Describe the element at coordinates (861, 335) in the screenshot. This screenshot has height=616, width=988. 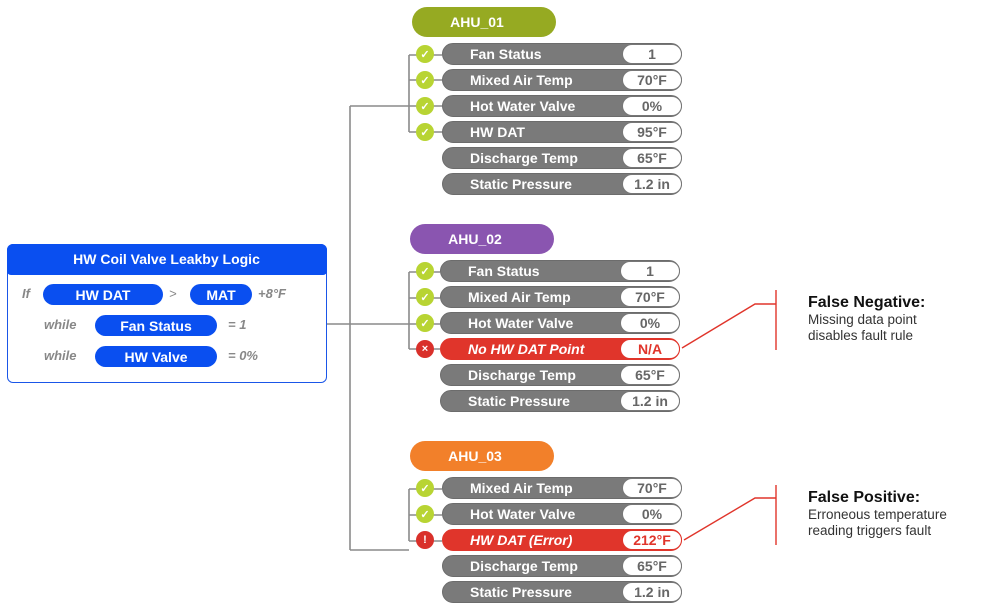
I see `note-text: disables fault rule` at that location.